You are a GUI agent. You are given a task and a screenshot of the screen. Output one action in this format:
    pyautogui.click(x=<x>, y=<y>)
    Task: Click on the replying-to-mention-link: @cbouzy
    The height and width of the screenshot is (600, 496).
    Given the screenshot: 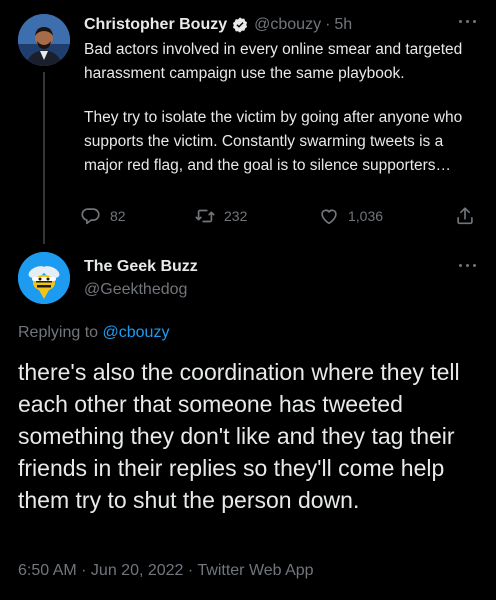 What is the action you would take?
    pyautogui.click(x=136, y=332)
    